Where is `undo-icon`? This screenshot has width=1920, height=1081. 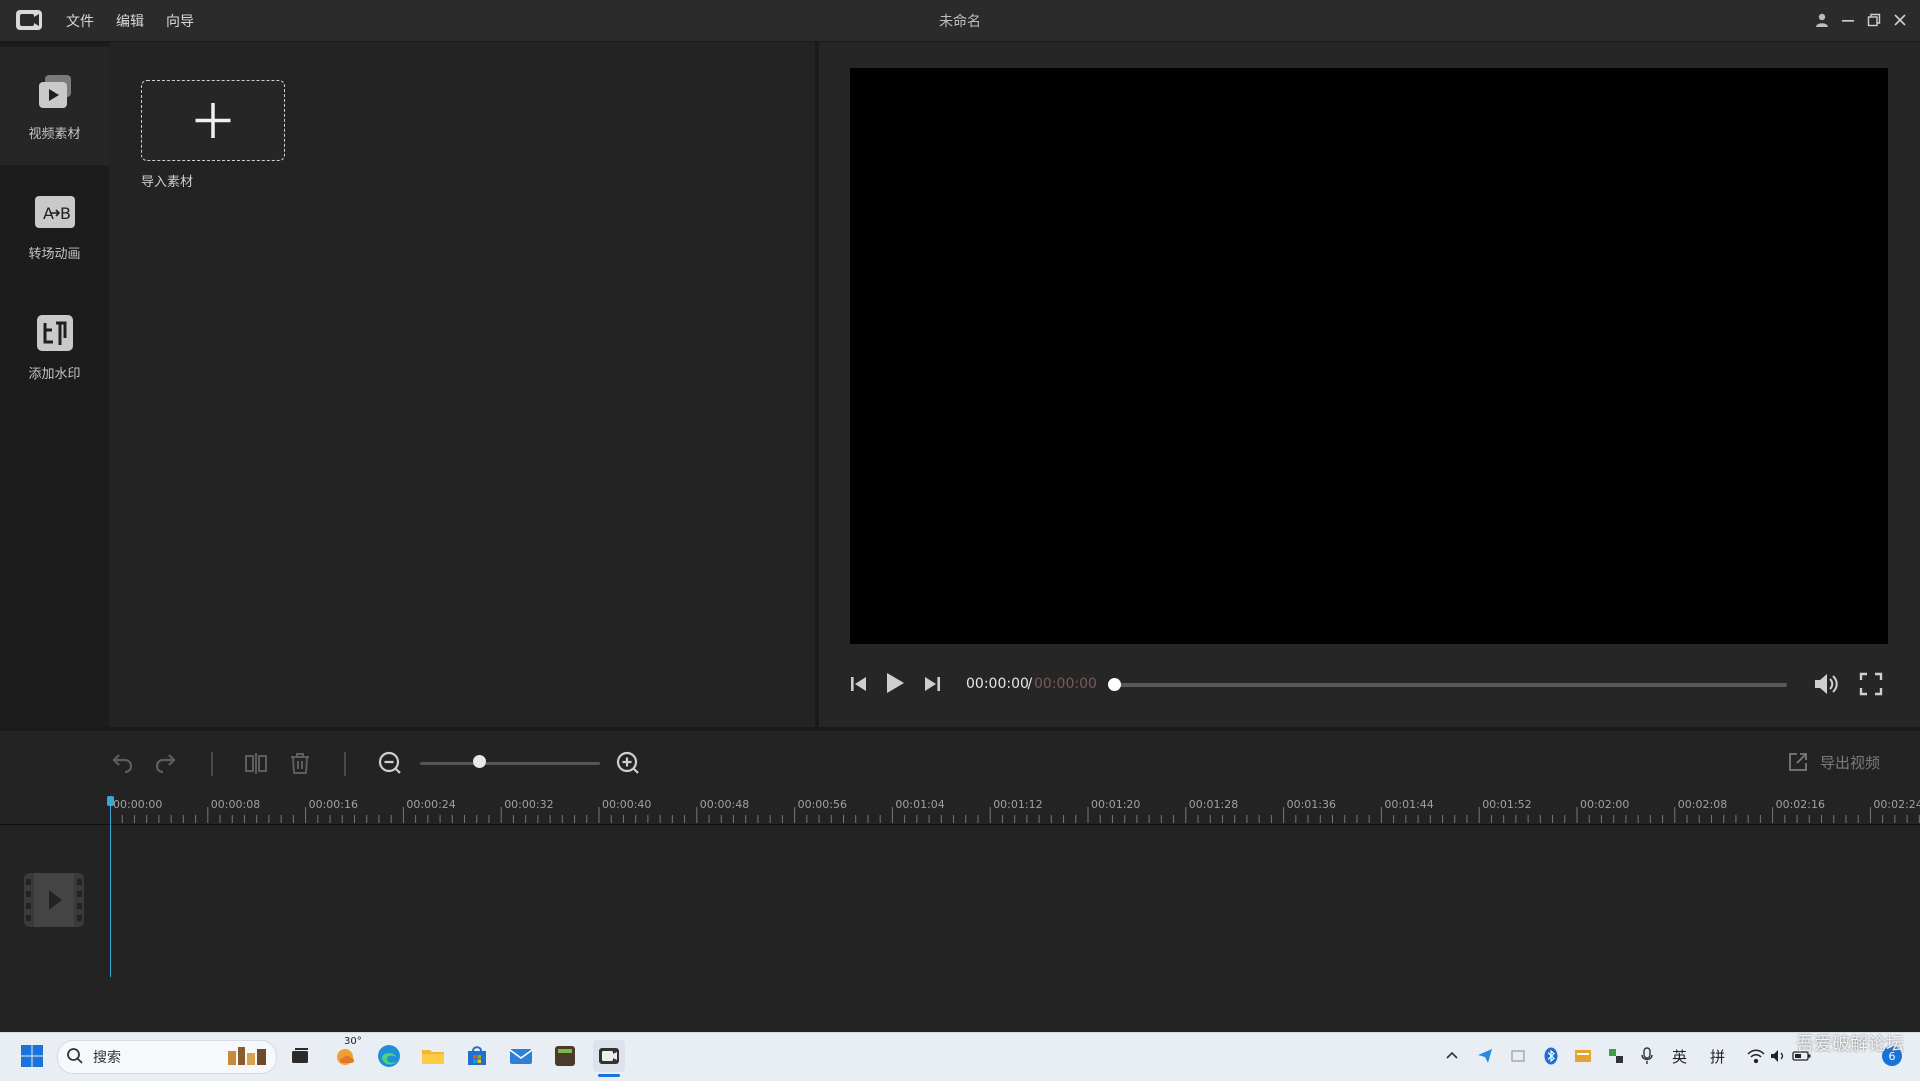
undo-icon is located at coordinates (123, 763).